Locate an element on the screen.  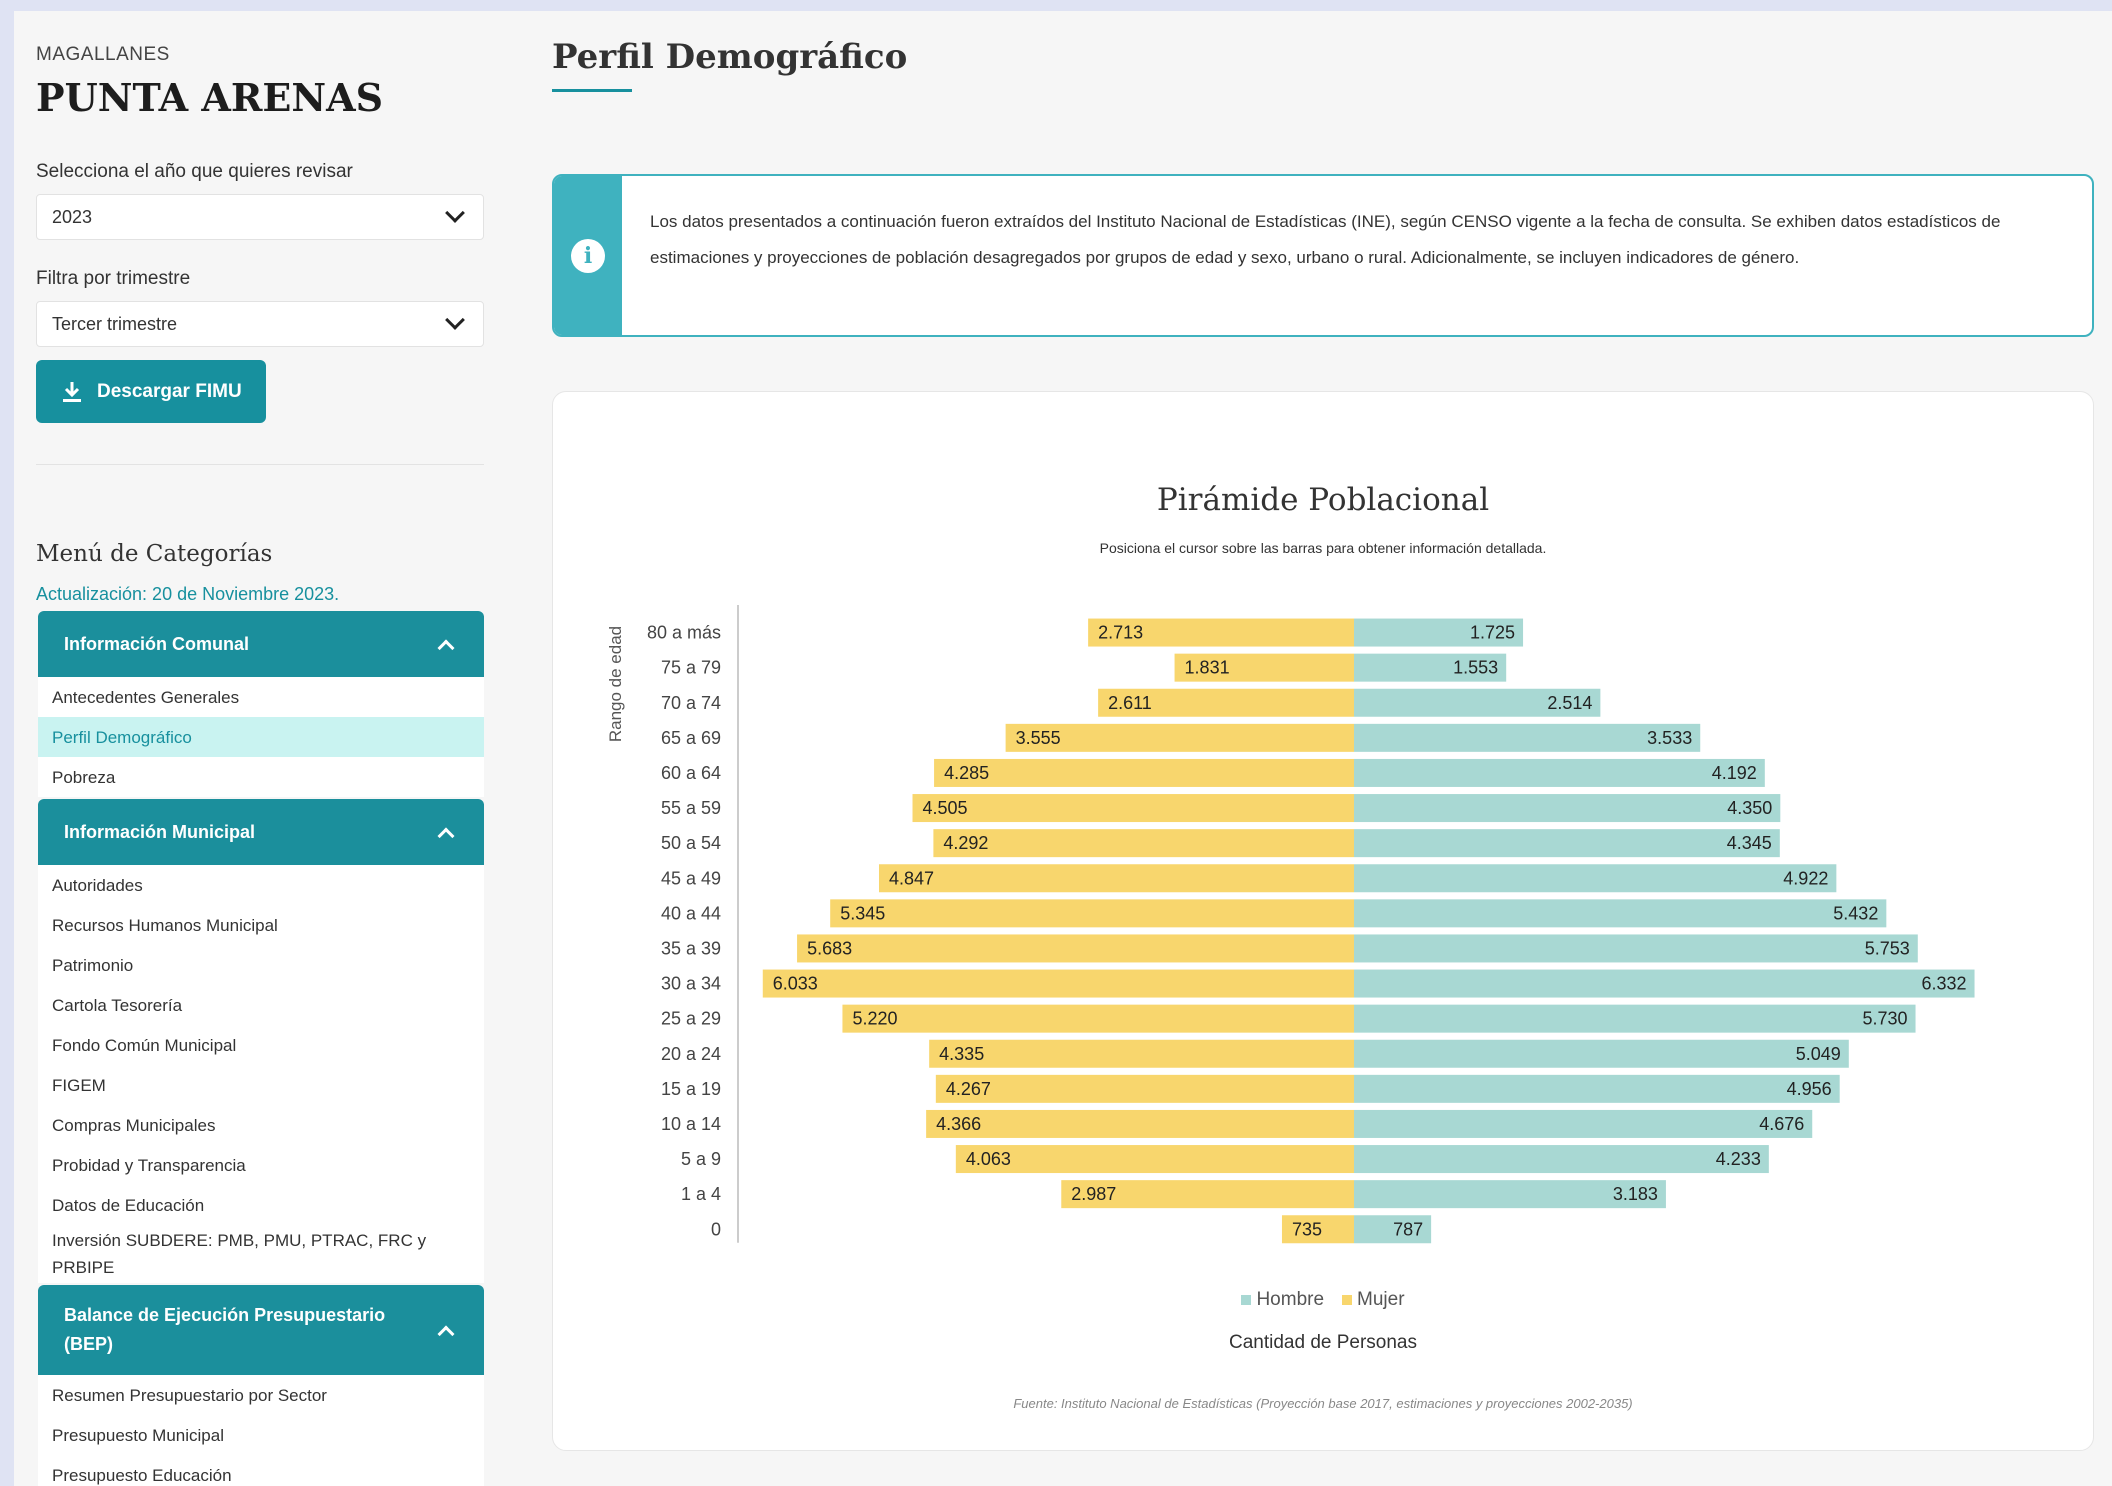
data-label-hombre: 4.345 is located at coordinates (1749, 843).